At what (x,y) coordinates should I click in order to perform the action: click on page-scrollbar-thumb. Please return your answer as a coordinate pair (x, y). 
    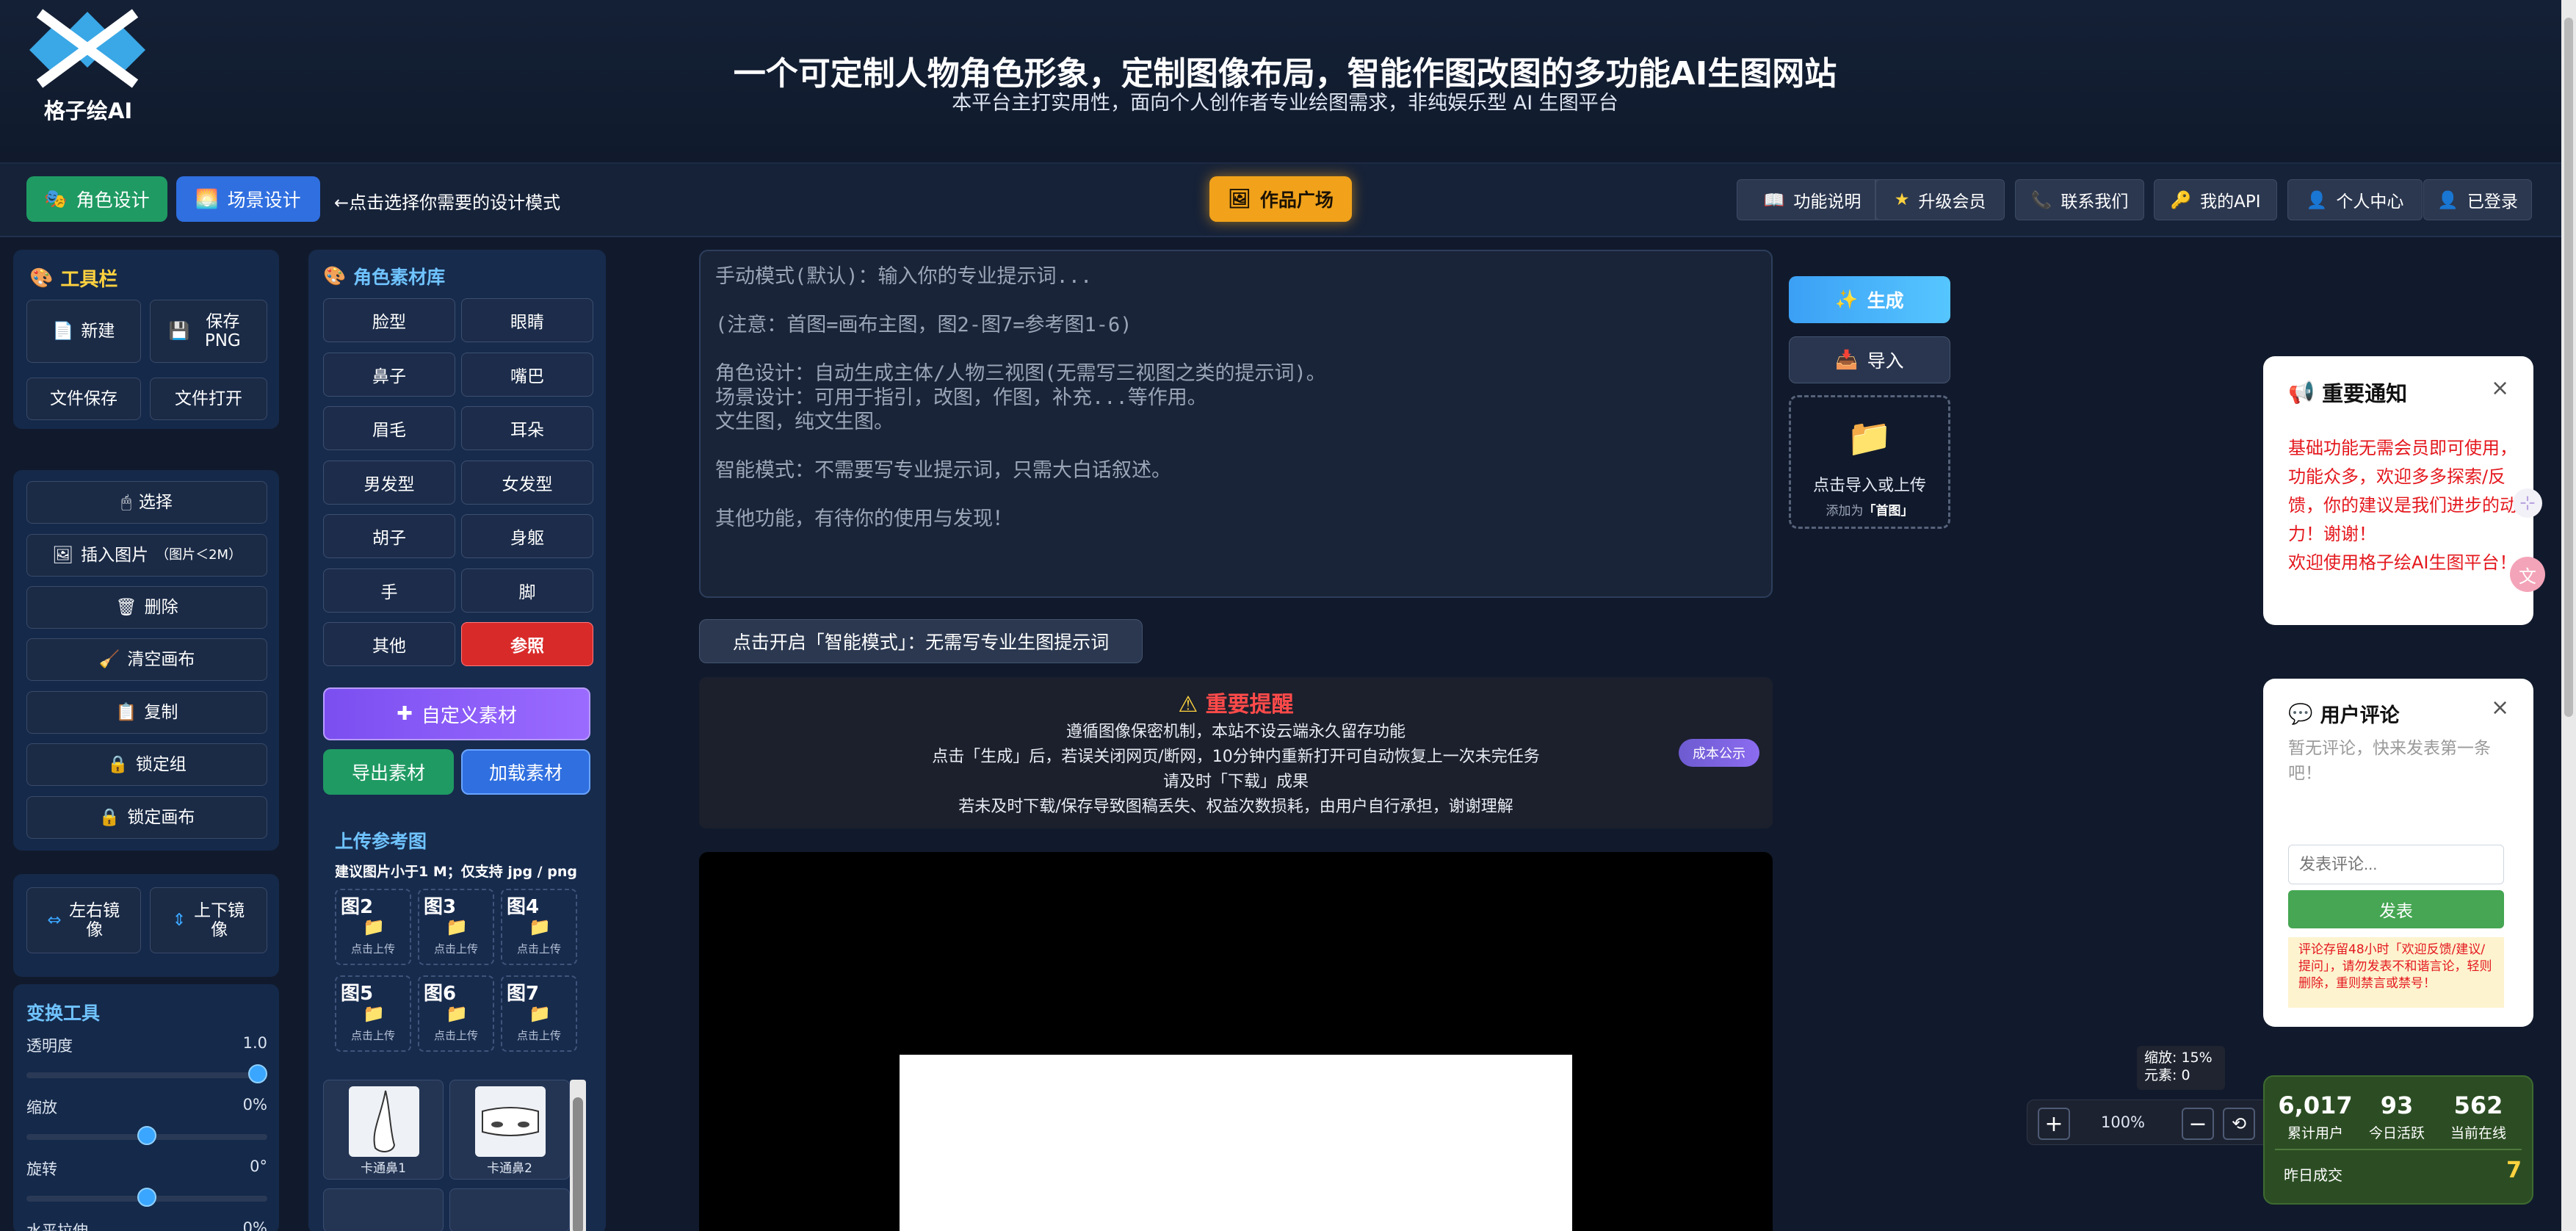
    Looking at the image, I should click on (2568, 367).